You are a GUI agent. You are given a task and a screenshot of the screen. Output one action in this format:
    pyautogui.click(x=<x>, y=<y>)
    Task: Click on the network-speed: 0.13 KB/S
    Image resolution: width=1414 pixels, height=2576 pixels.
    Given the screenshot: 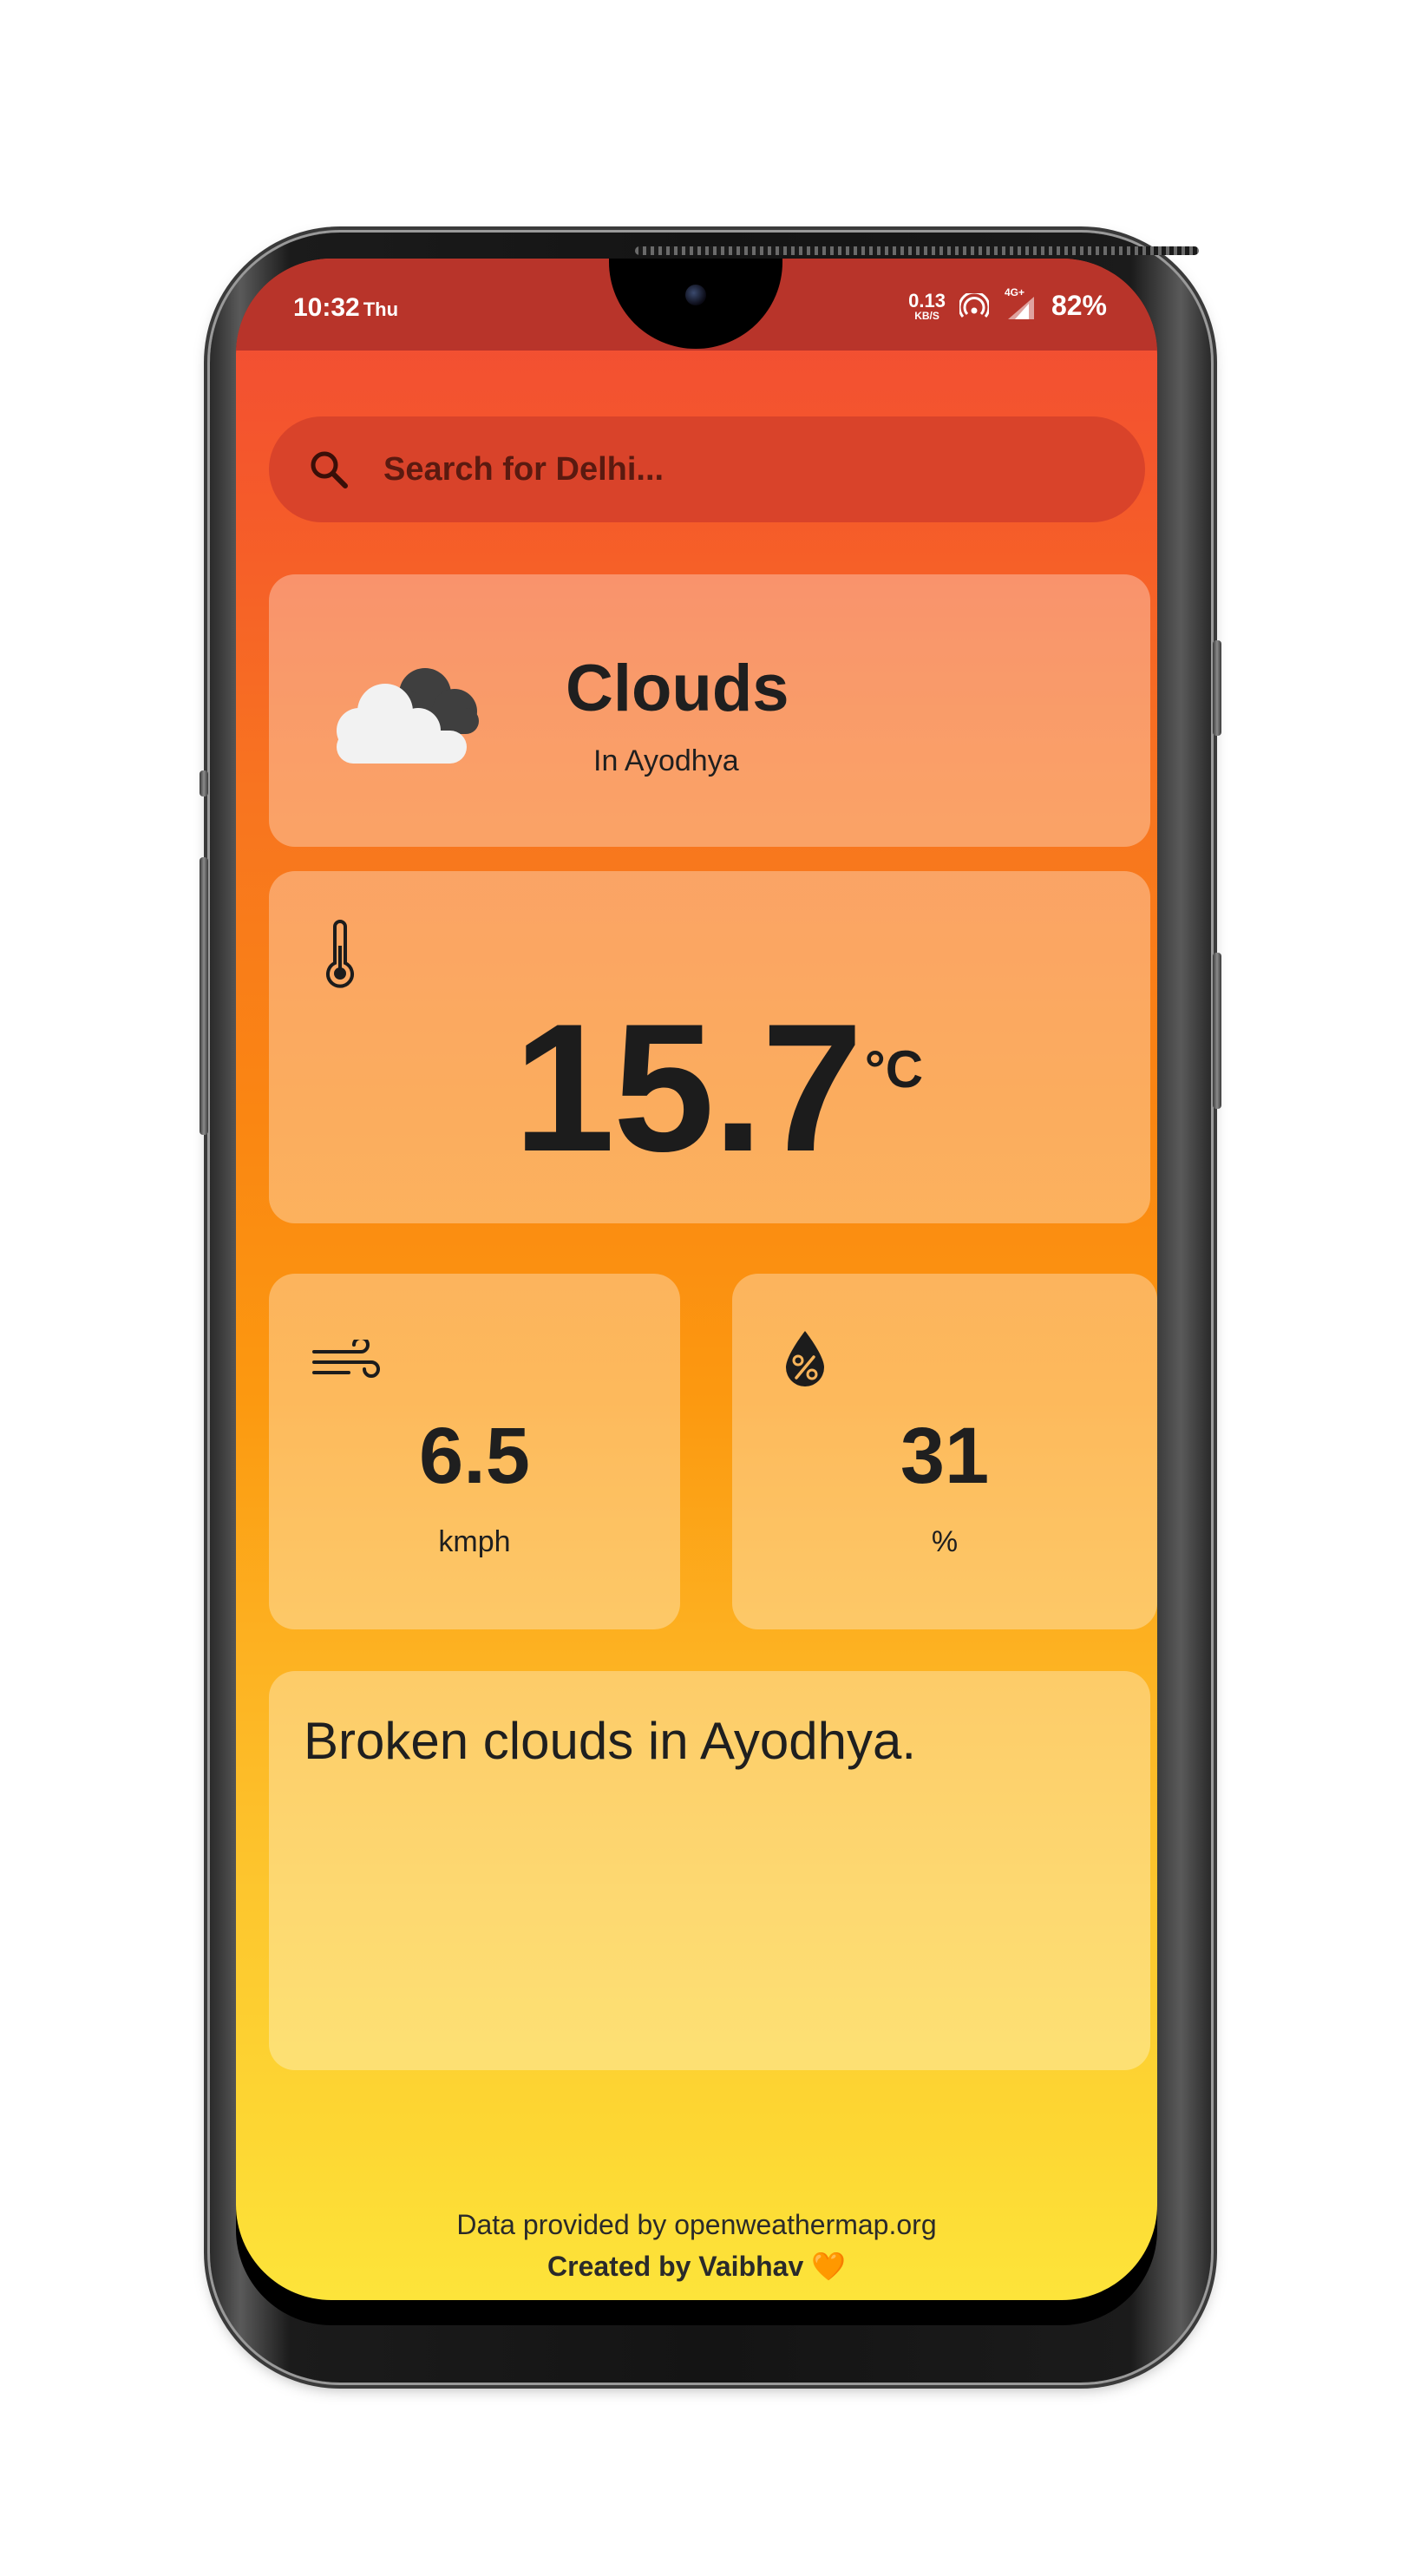 What is the action you would take?
    pyautogui.click(x=927, y=305)
    